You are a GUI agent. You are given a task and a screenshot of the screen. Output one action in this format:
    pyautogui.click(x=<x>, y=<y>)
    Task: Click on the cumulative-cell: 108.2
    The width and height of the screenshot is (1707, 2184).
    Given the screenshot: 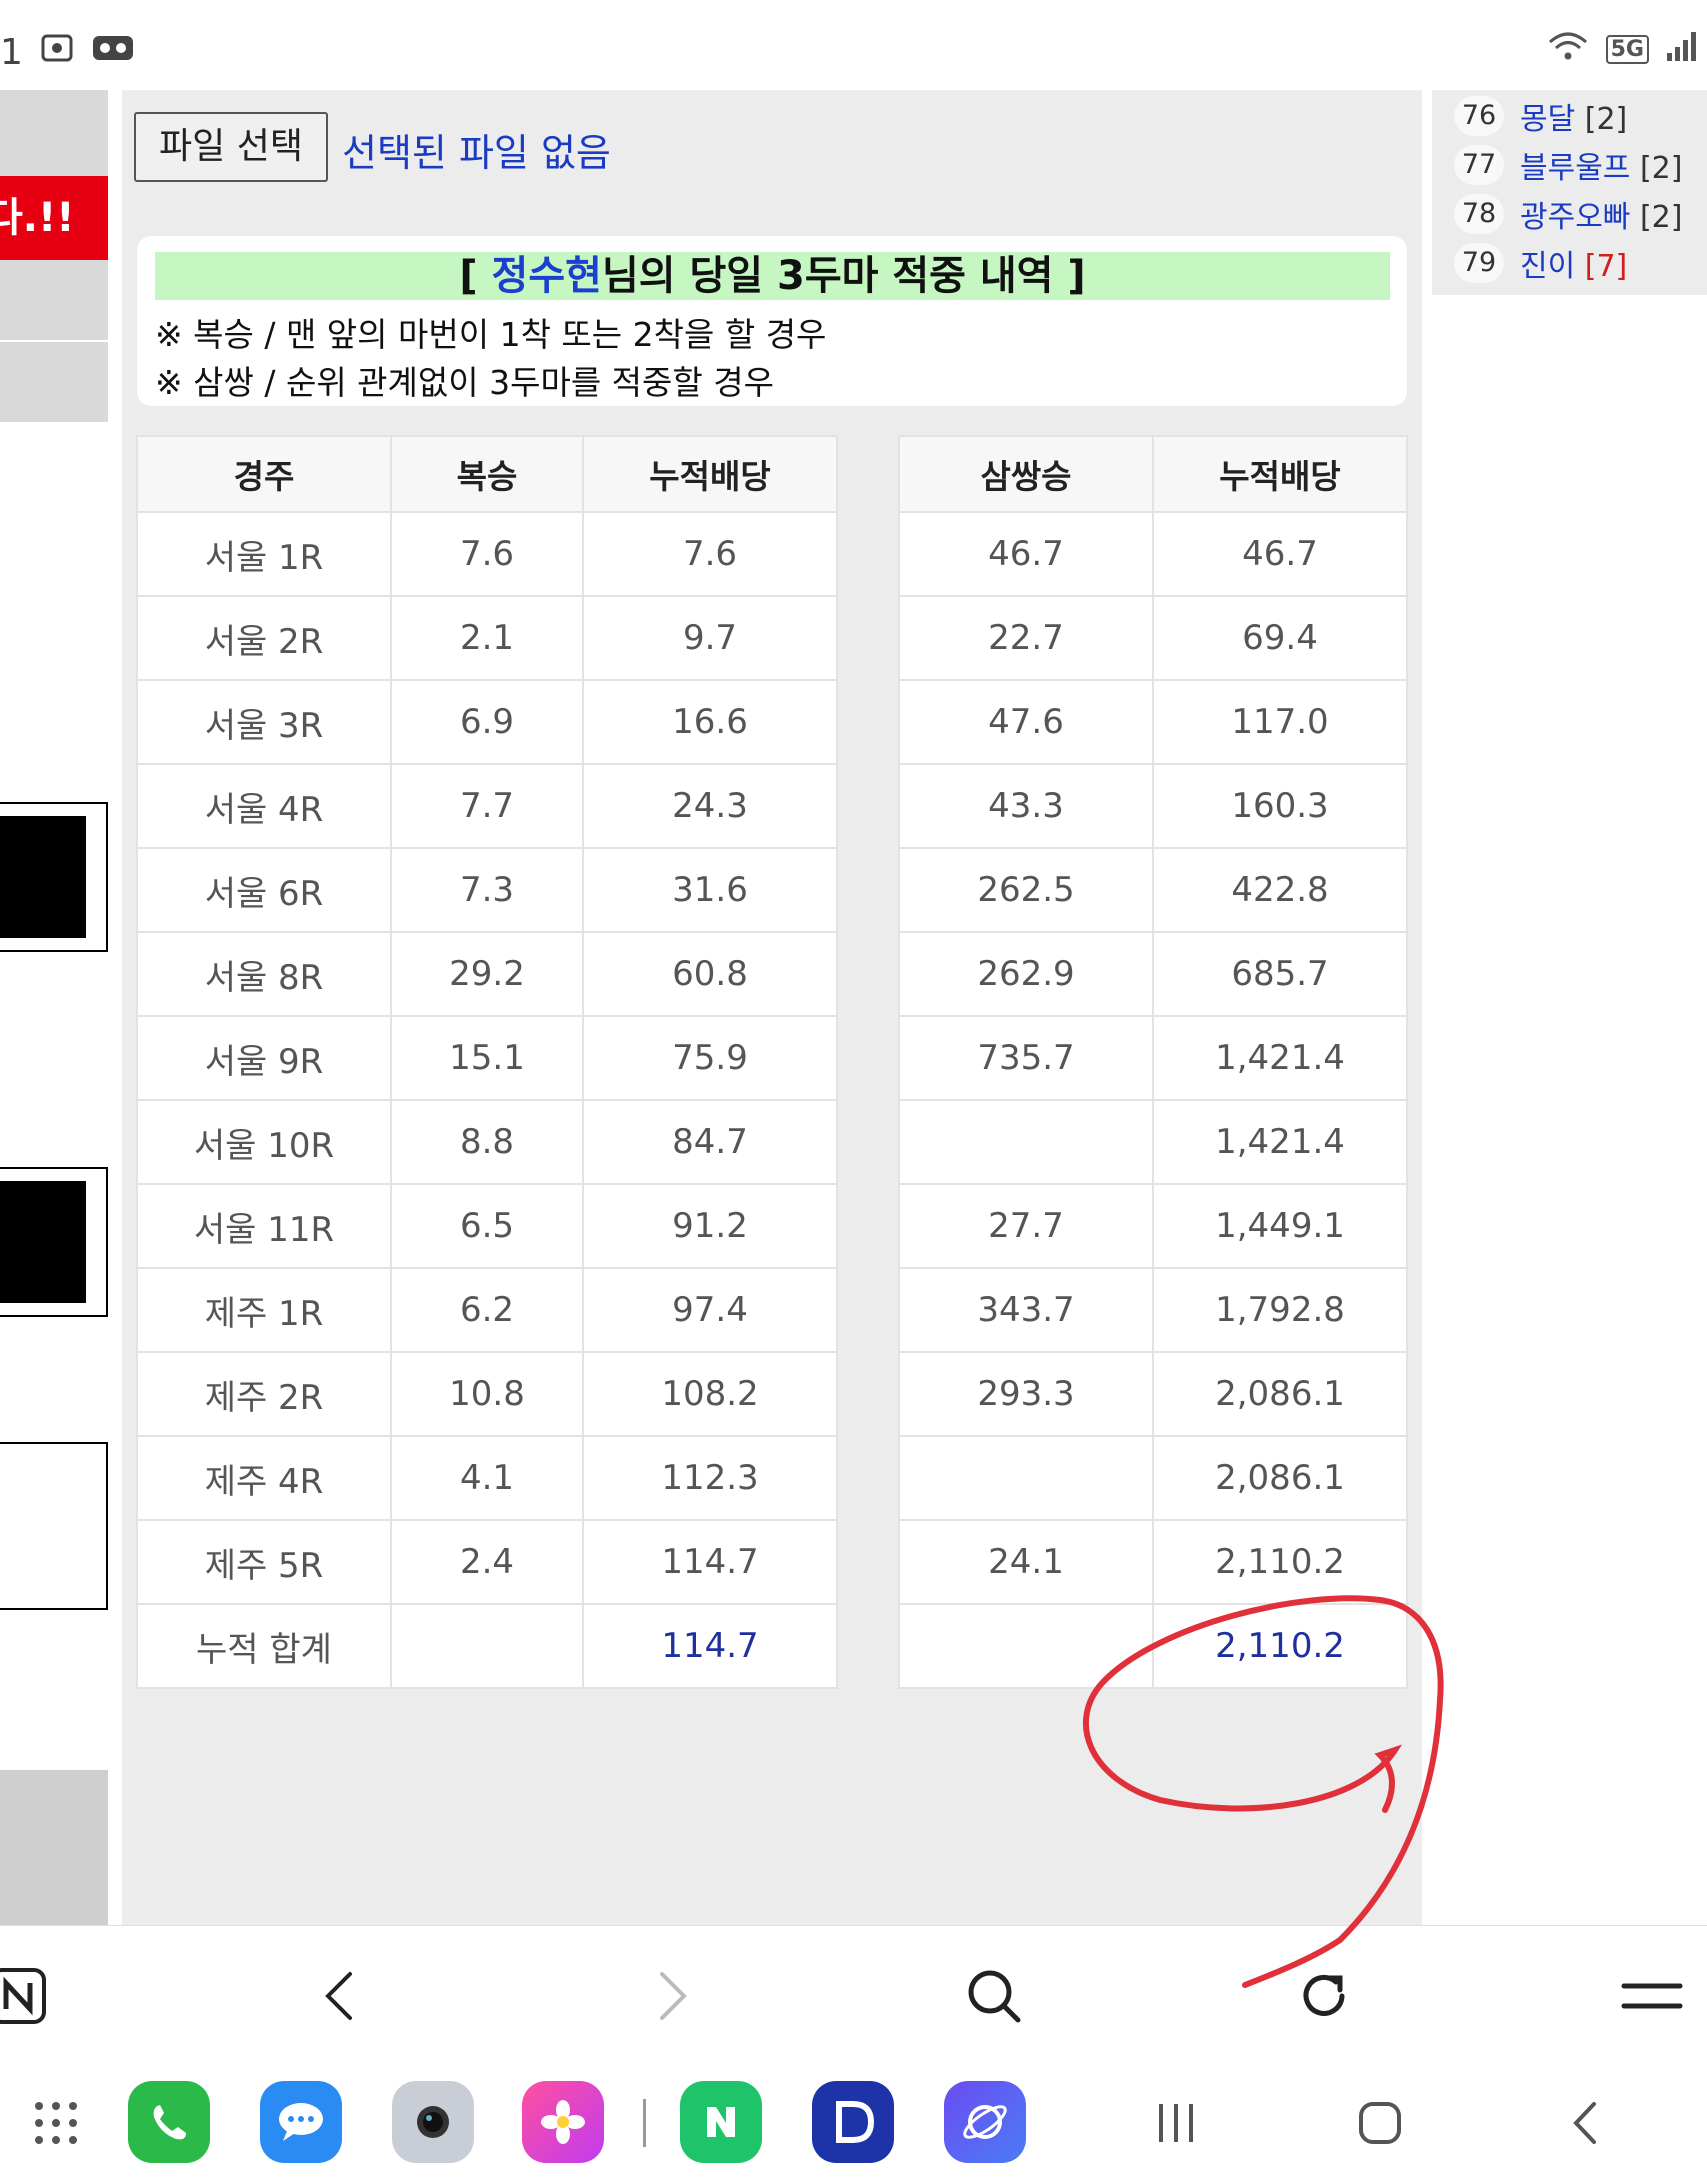 What is the action you would take?
    pyautogui.click(x=710, y=1394)
    